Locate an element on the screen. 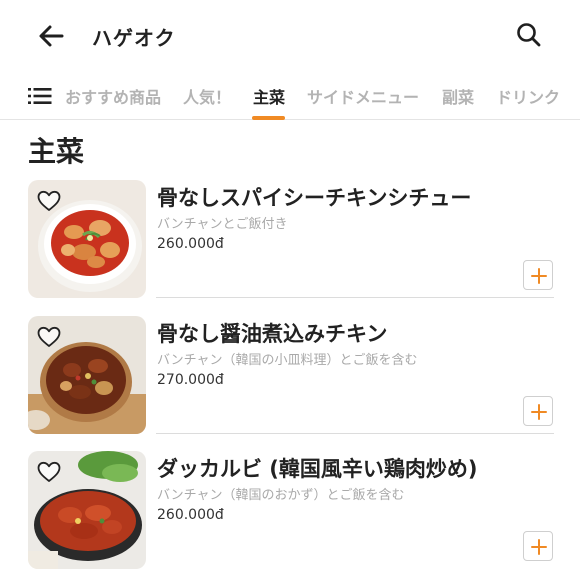  tab-recommended: おすすめ商品 is located at coordinates (113, 96).